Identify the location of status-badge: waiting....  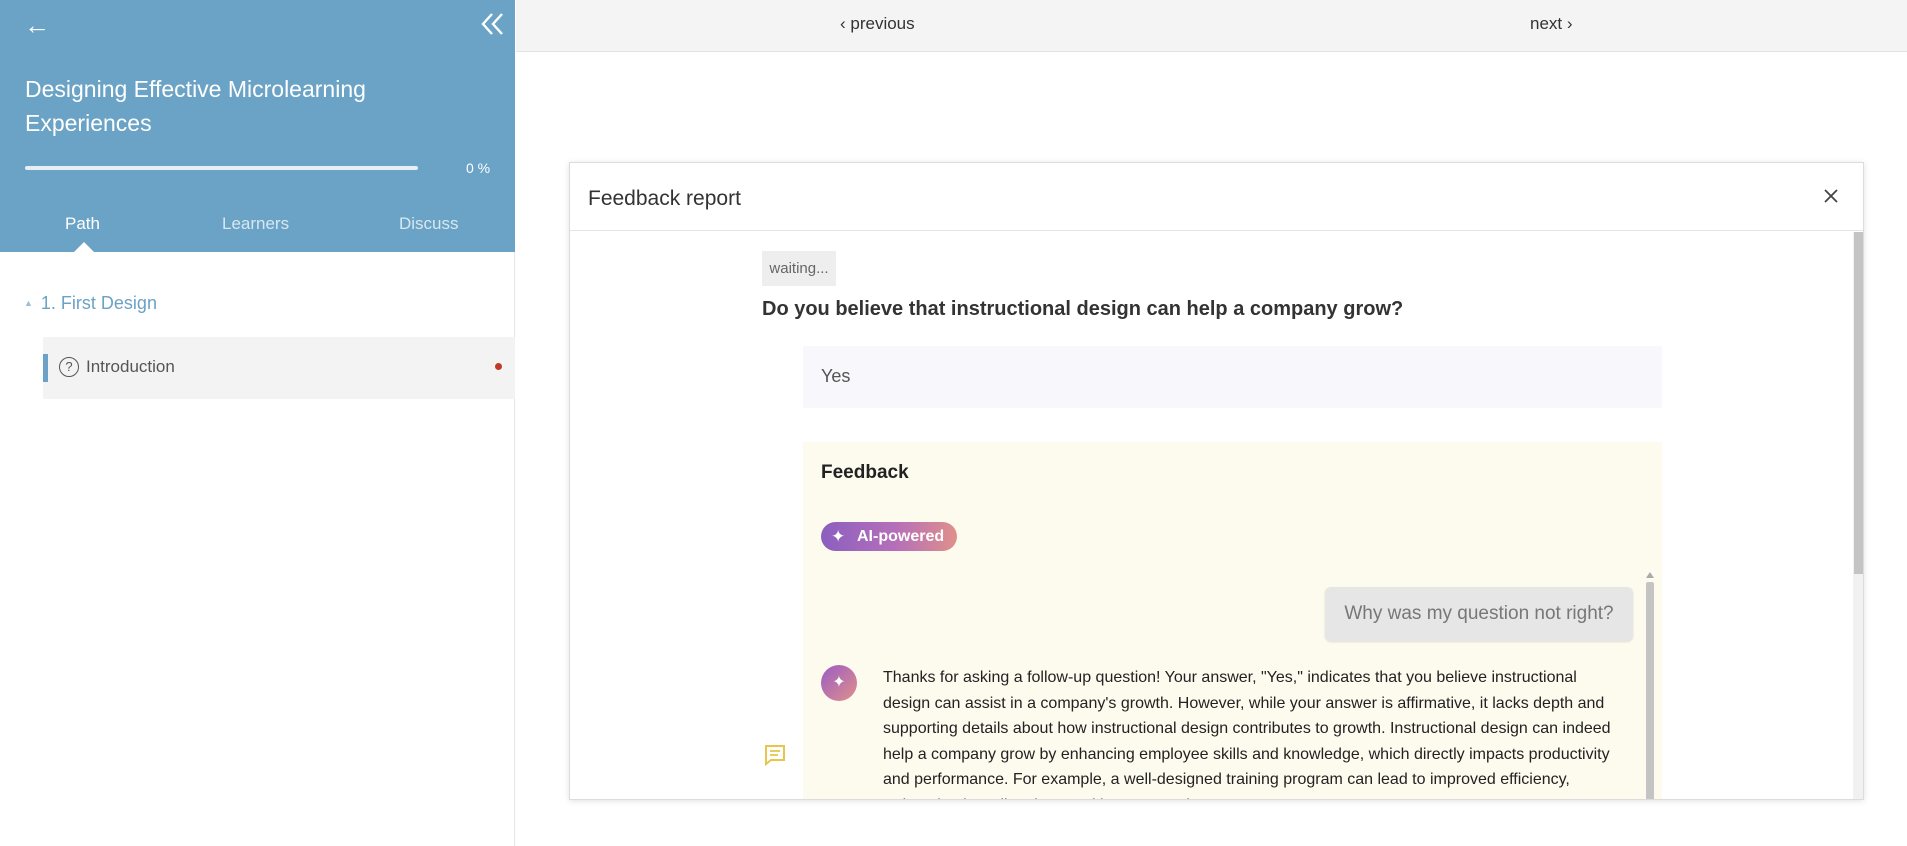
(799, 268).